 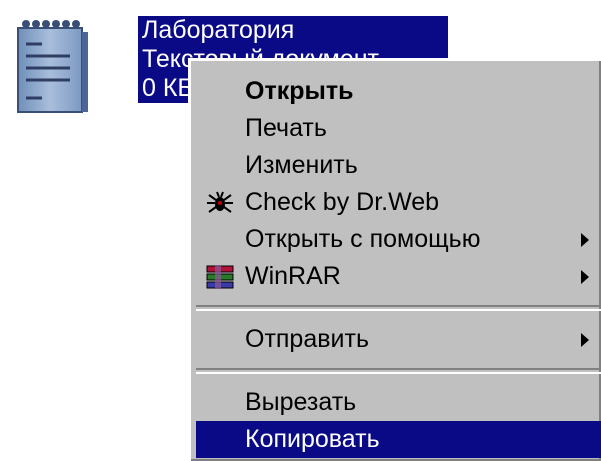 I want to click on menu-item-send-to: Отправить, so click(x=398, y=339).